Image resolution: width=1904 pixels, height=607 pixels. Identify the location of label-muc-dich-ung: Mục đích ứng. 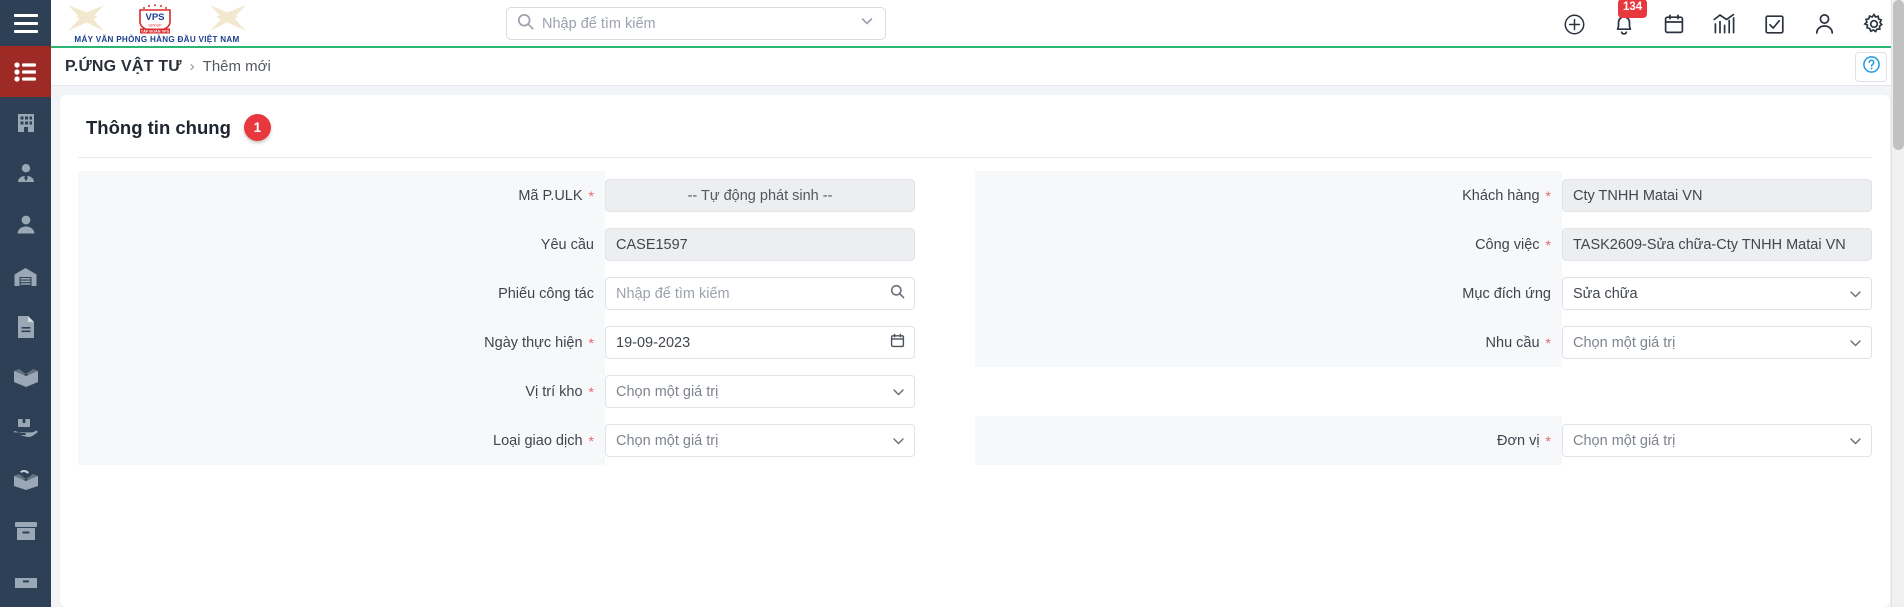
(1506, 293).